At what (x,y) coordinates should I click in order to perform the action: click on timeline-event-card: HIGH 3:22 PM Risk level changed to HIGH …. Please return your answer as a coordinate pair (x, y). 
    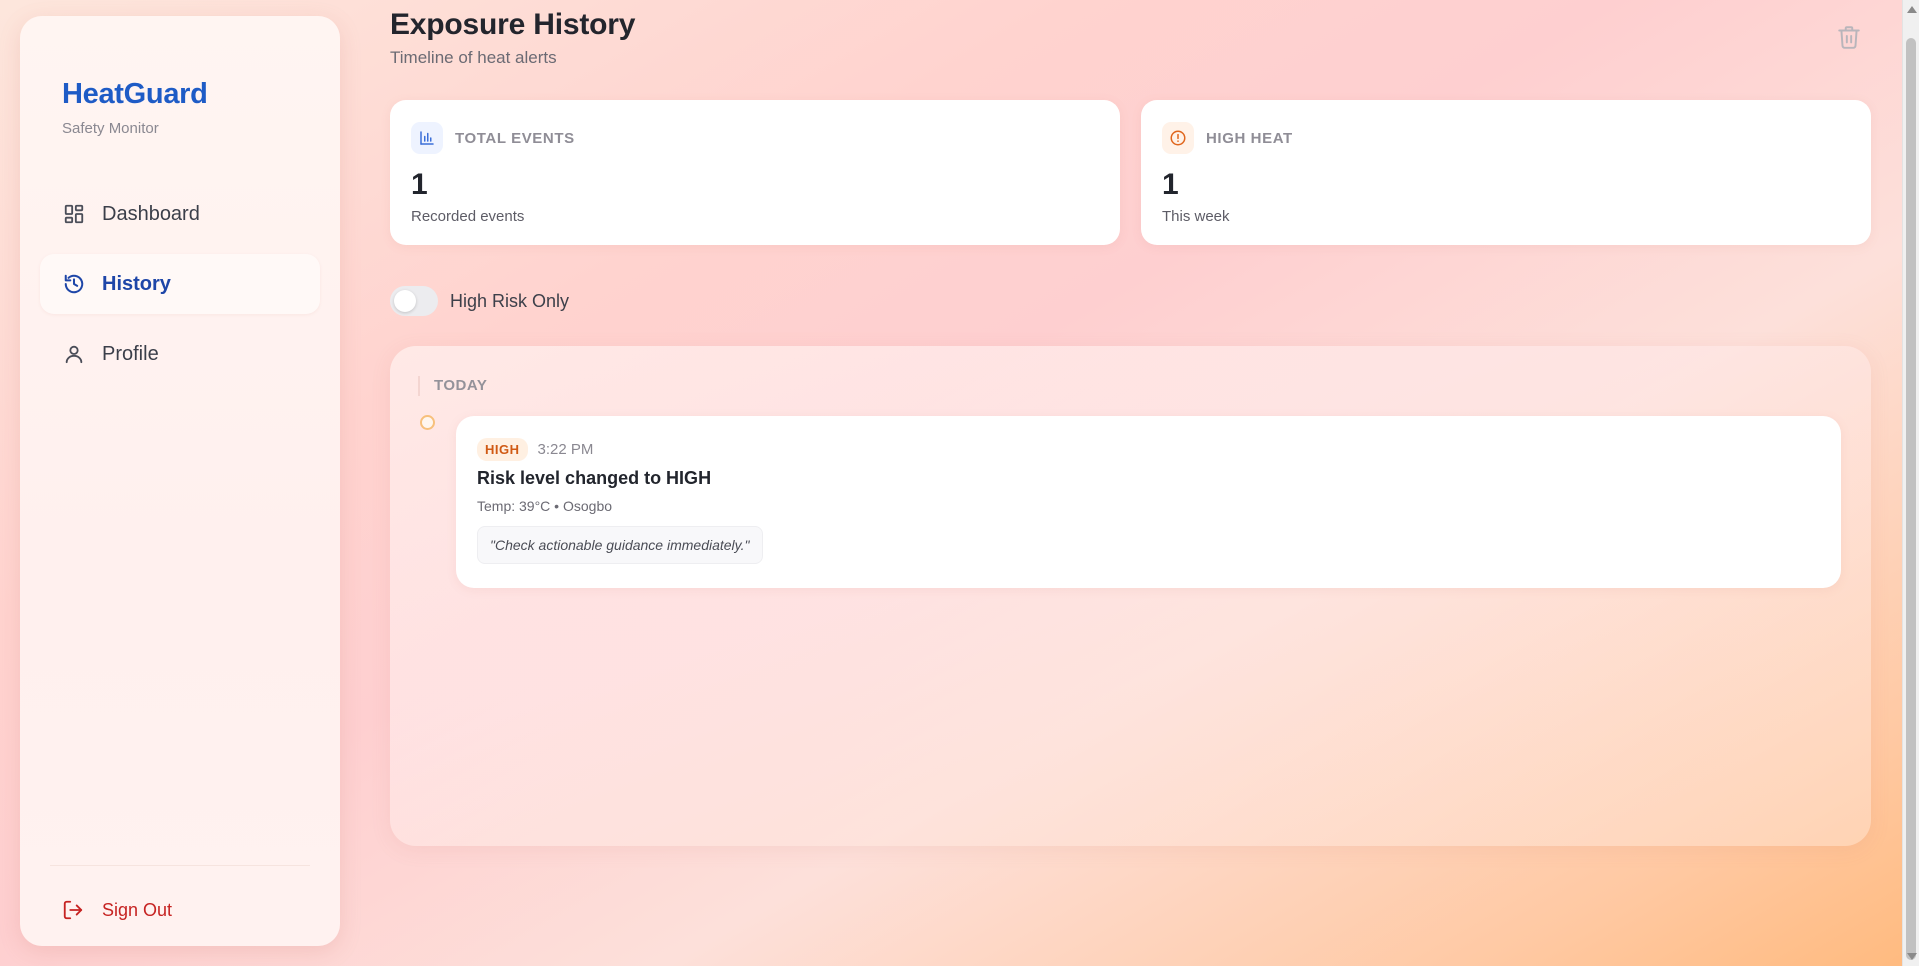
    Looking at the image, I should click on (1148, 502).